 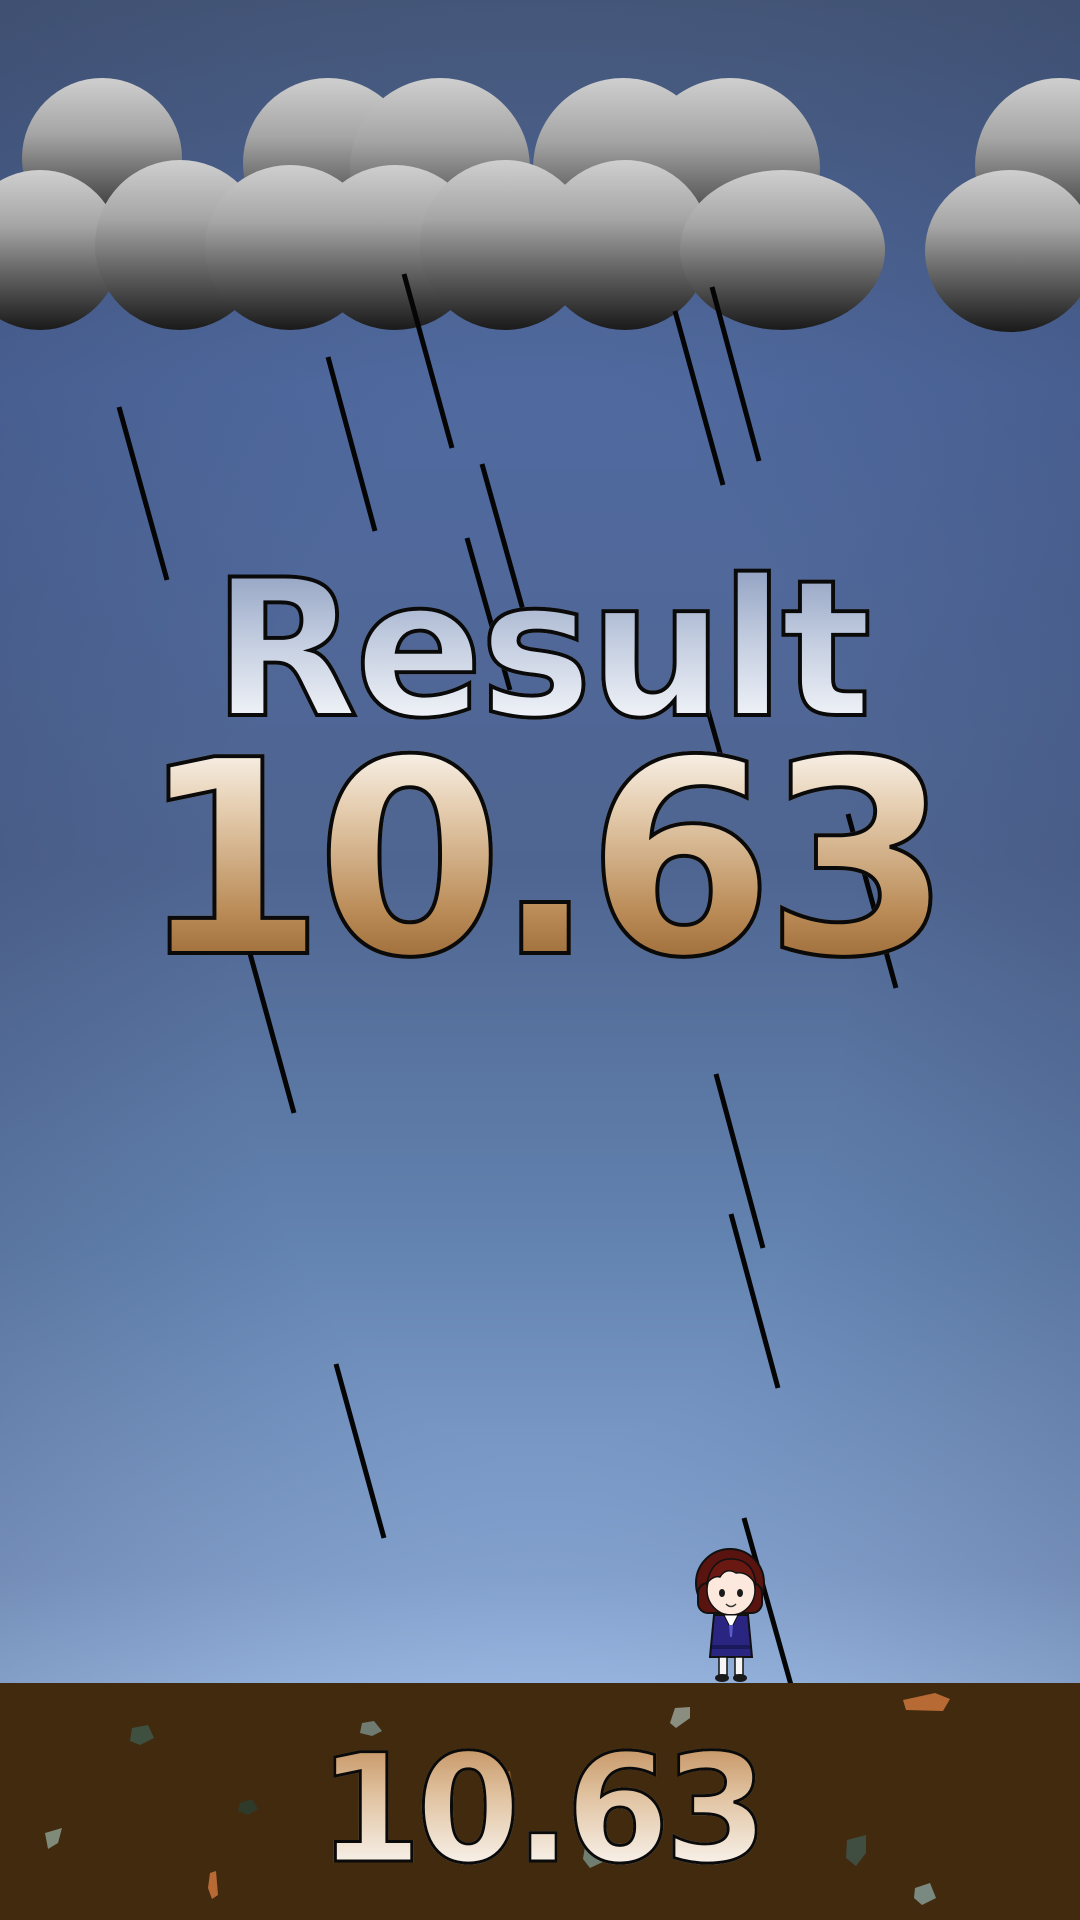 What do you see at coordinates (540, 860) in the screenshot?
I see `result-score: 10.63` at bounding box center [540, 860].